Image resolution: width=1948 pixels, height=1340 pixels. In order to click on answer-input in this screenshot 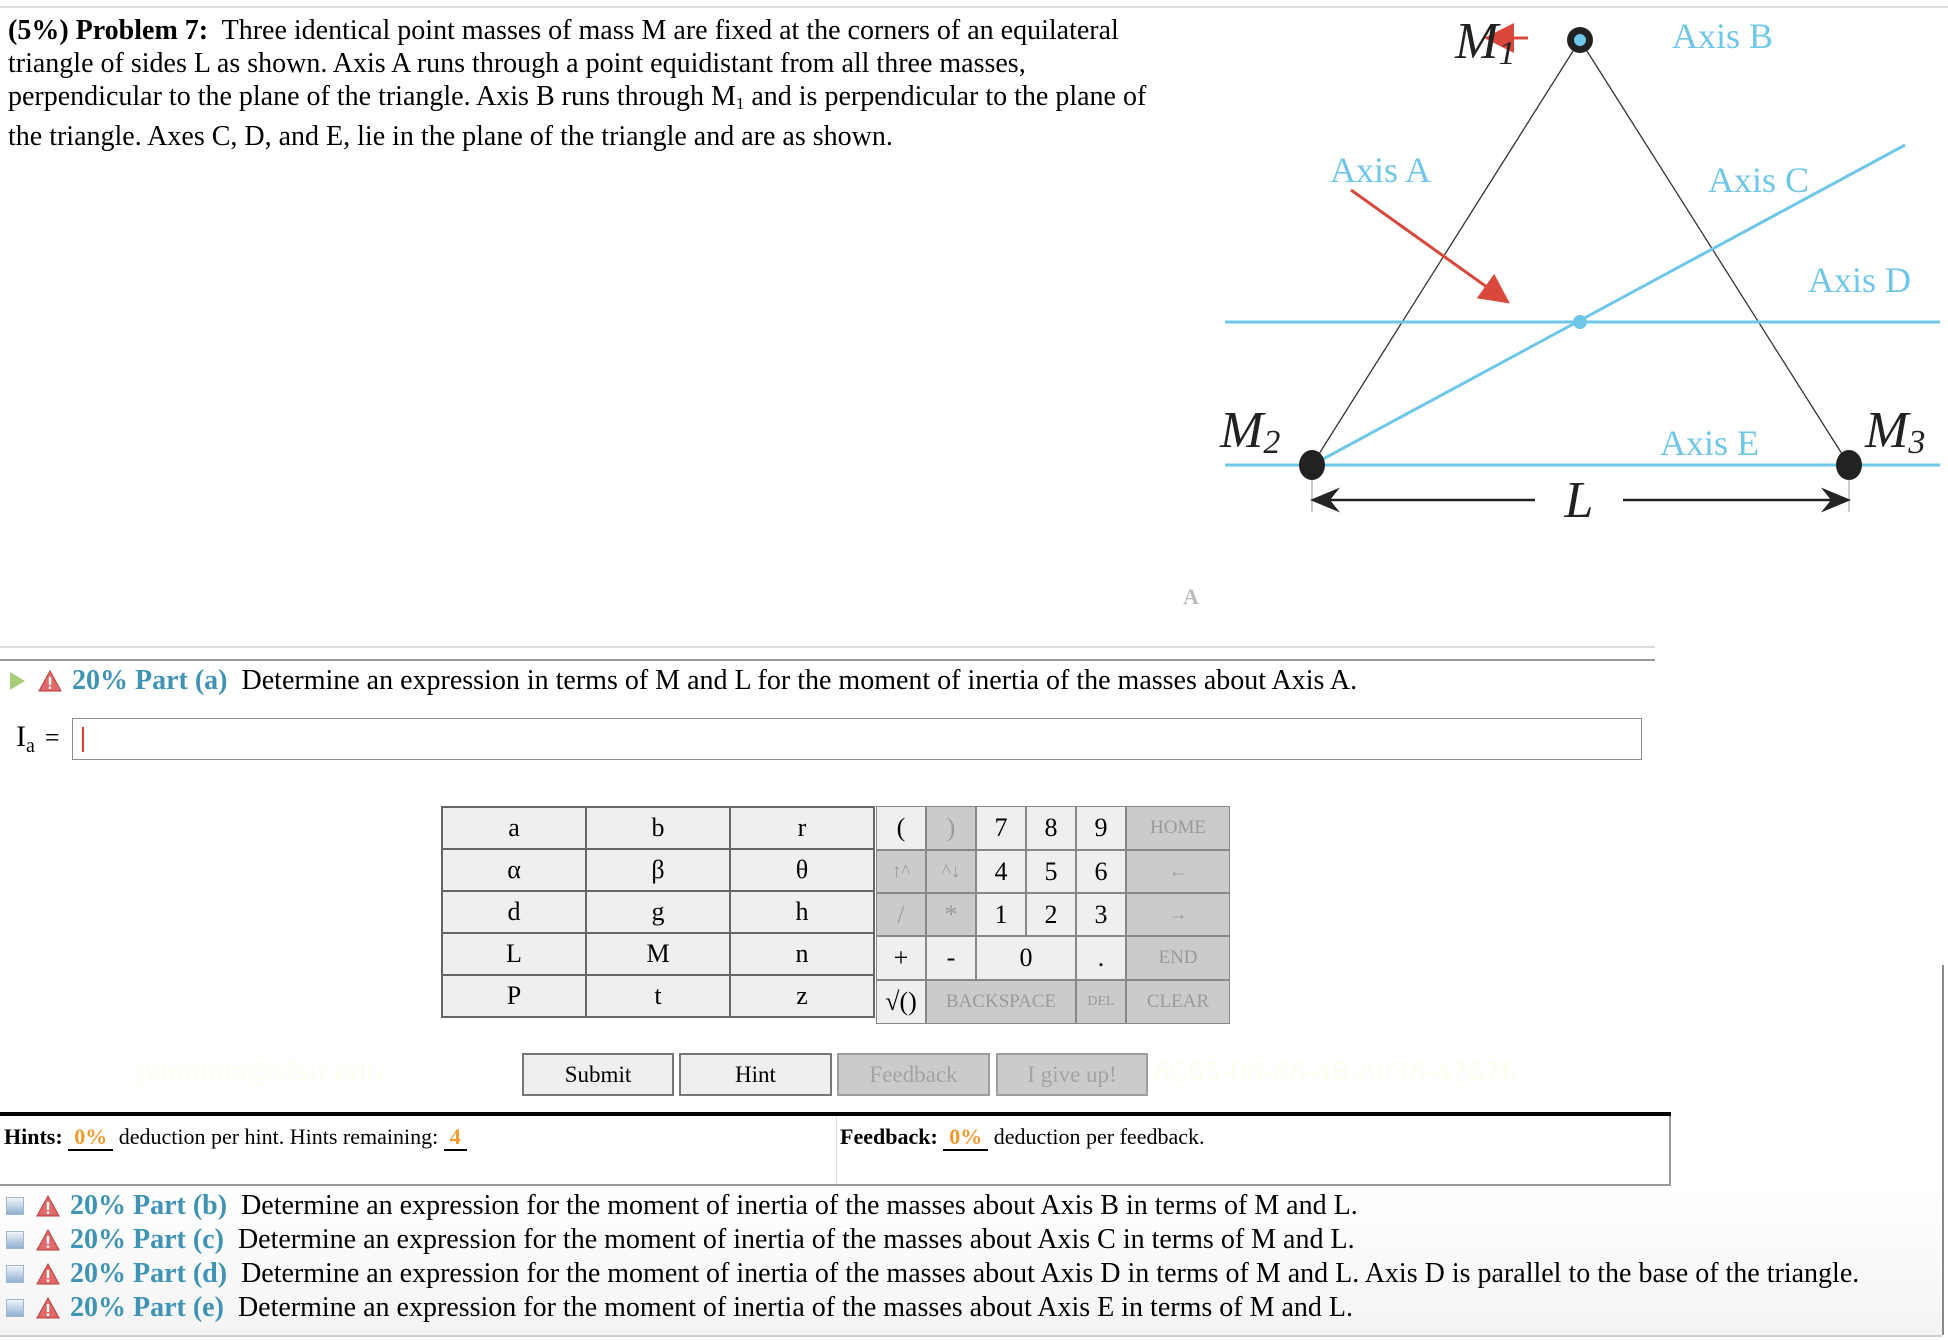, I will do `click(857, 739)`.